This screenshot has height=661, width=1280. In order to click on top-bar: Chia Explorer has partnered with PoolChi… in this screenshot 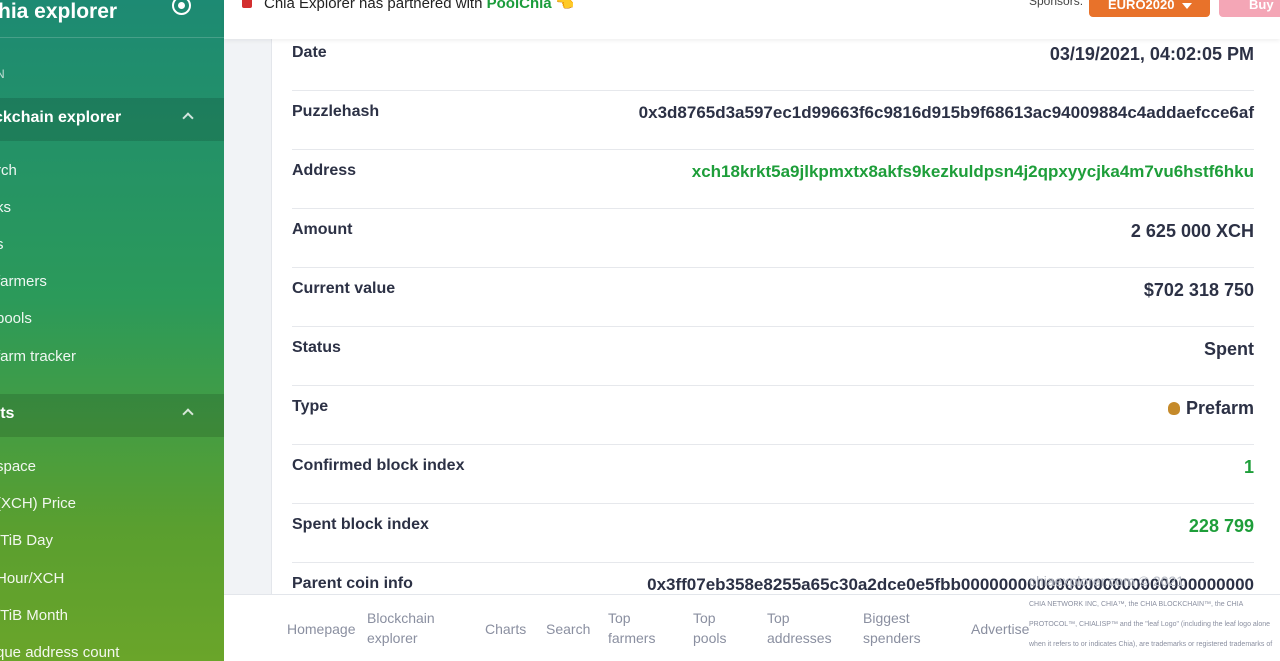, I will do `click(752, 19)`.